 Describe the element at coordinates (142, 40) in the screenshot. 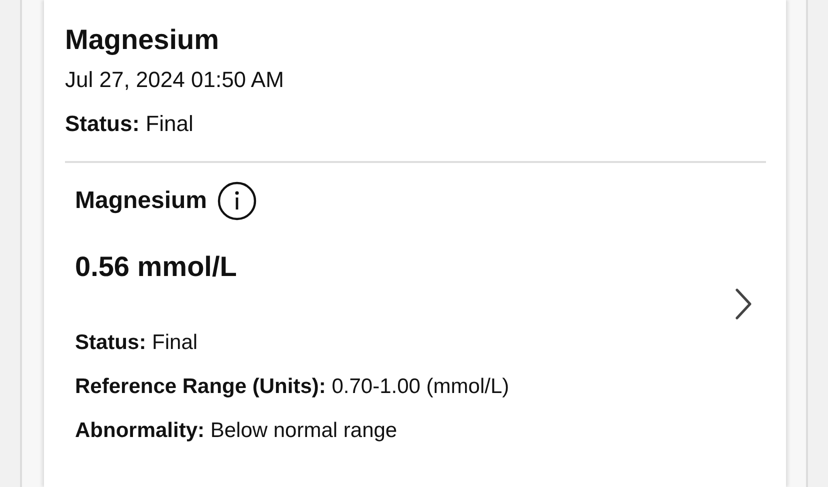

I see `report-title: Magnesium` at that location.